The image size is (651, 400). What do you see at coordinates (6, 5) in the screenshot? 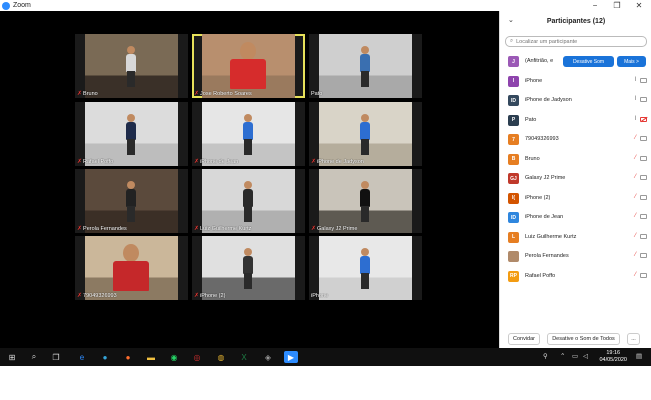
I see `zoom-logo-icon` at bounding box center [6, 5].